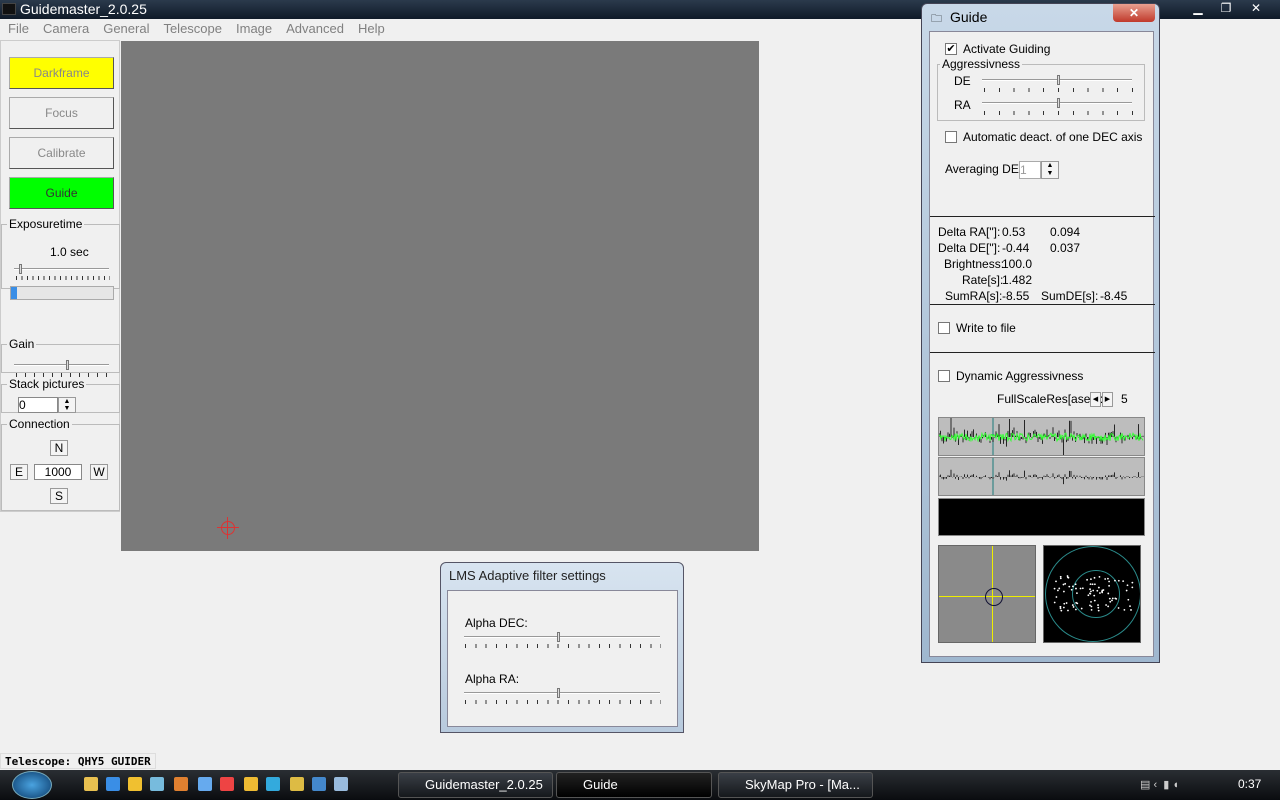 The height and width of the screenshot is (800, 1280). Describe the element at coordinates (1095, 399) in the screenshot. I see `fullscale-decrease-button: ◀` at that location.